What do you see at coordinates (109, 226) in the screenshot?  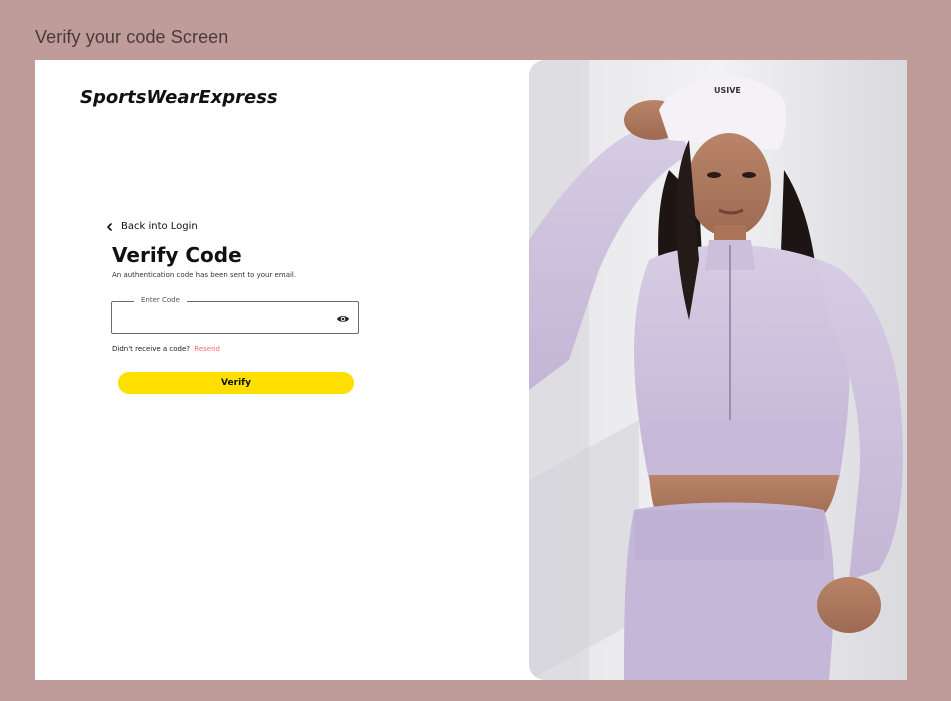 I see `chevron-left-icon` at bounding box center [109, 226].